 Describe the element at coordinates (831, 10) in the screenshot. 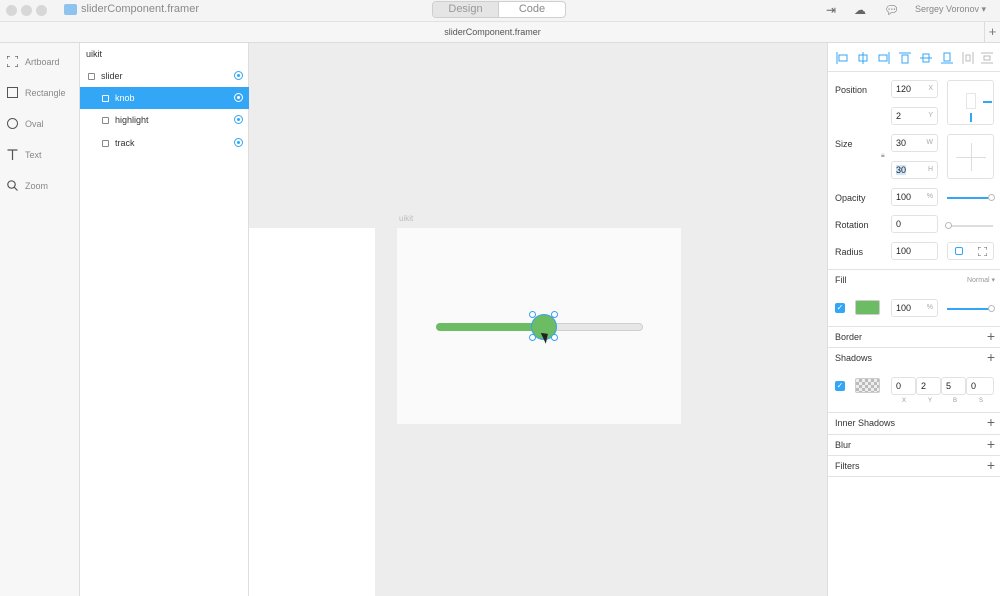

I see `export-icon: ⇥` at that location.